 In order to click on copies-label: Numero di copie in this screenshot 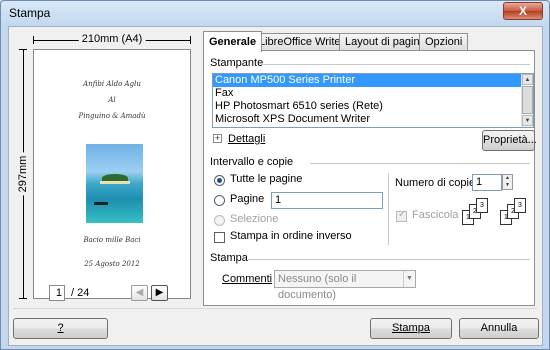, I will do `click(435, 183)`.